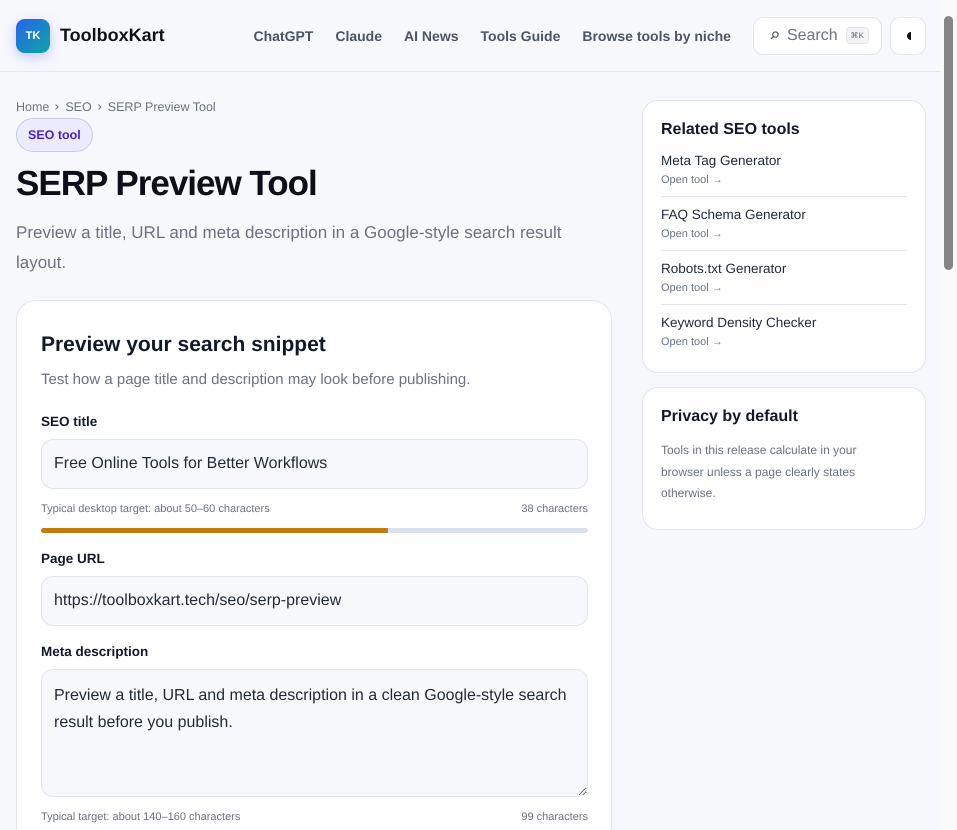 The image size is (957, 830). What do you see at coordinates (314, 601) in the screenshot?
I see `text-input: https://toolboxkart.tech/seo/serp-preview` at bounding box center [314, 601].